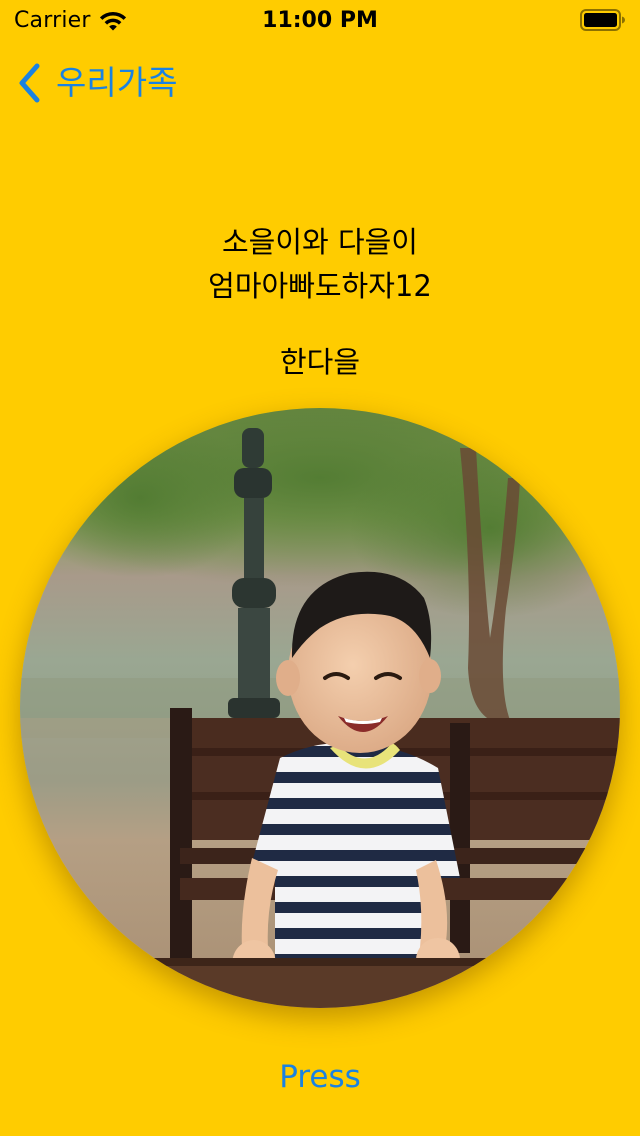 This screenshot has width=640, height=1136. I want to click on status-time: 11:00 PM, so click(320, 20).